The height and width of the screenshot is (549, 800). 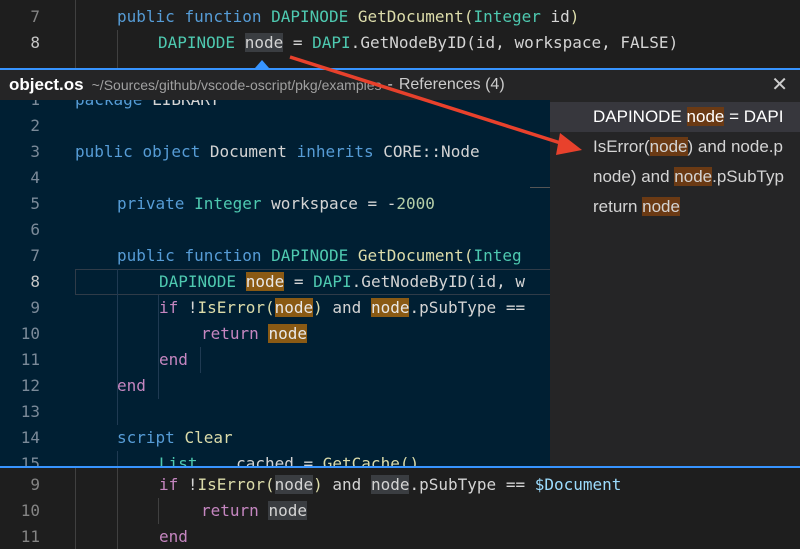 What do you see at coordinates (46, 85) in the screenshot?
I see `peek-file-name: object.os` at bounding box center [46, 85].